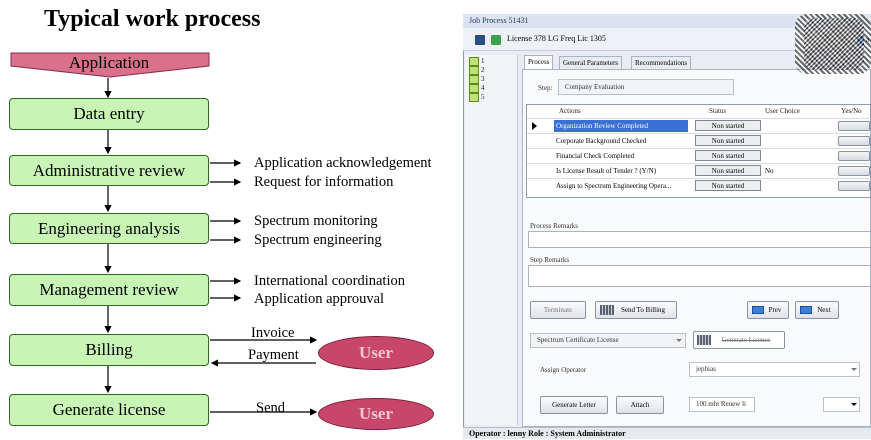 This screenshot has width=871, height=440. I want to click on nav-step-label: 4, so click(483, 88).